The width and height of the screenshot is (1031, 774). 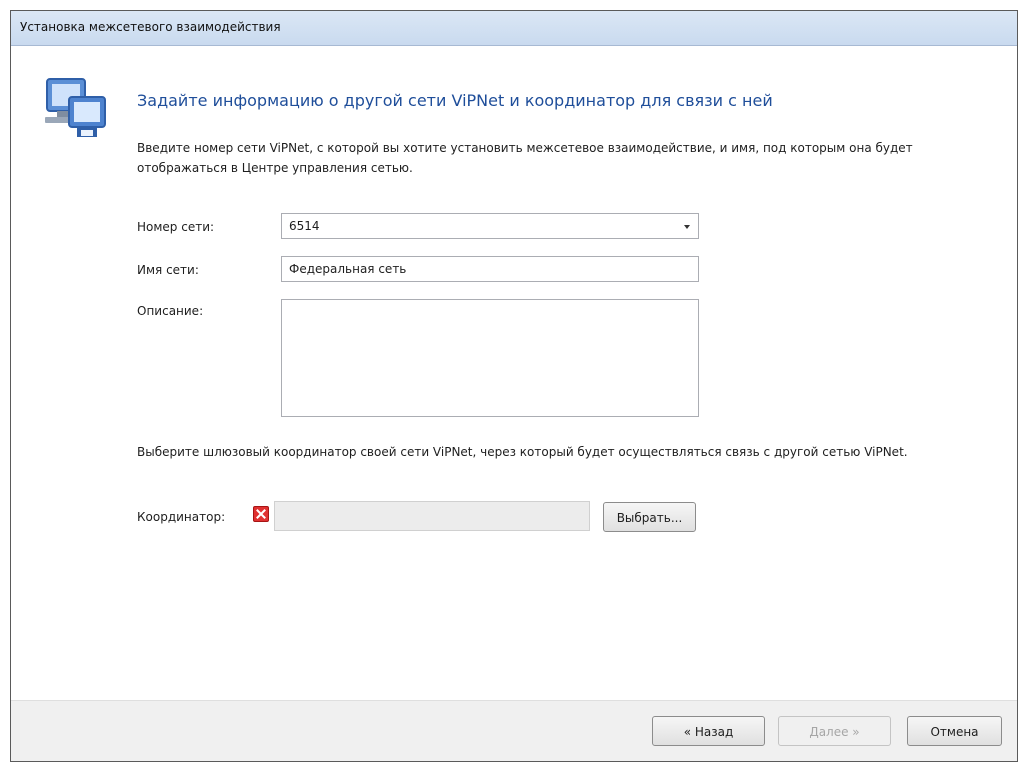 I want to click on network-computers-icon, so click(x=75, y=107).